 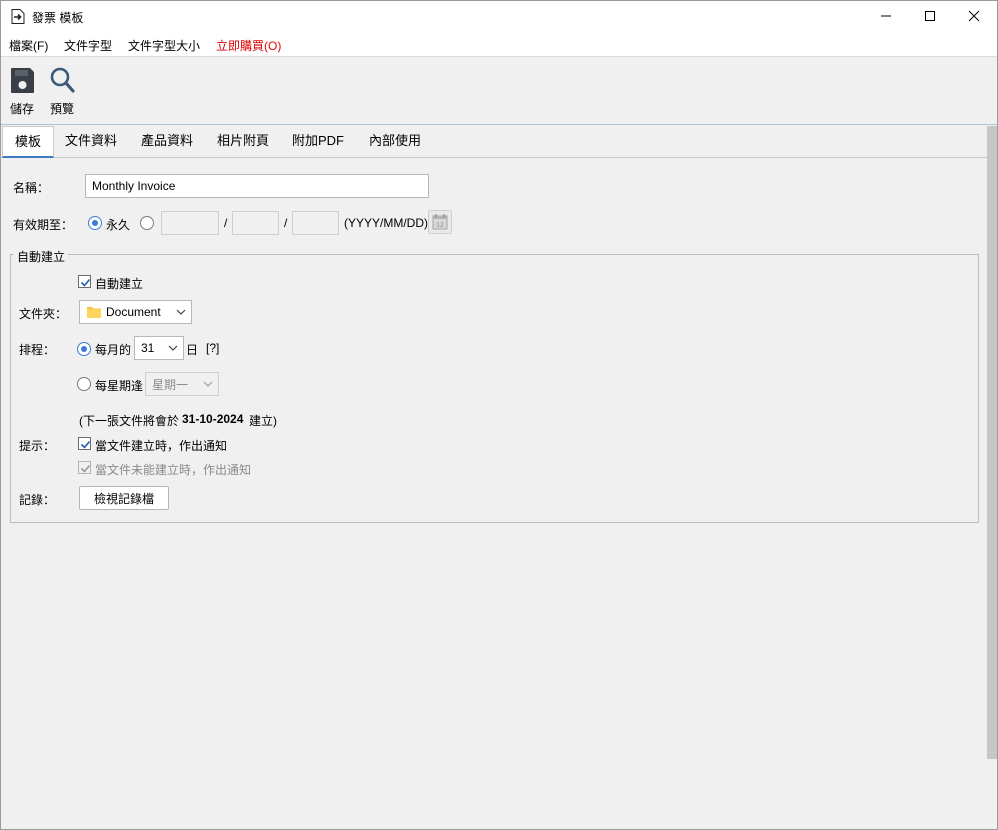 I want to click on next-run-prefix: (下一張文件將會於, so click(x=129, y=421).